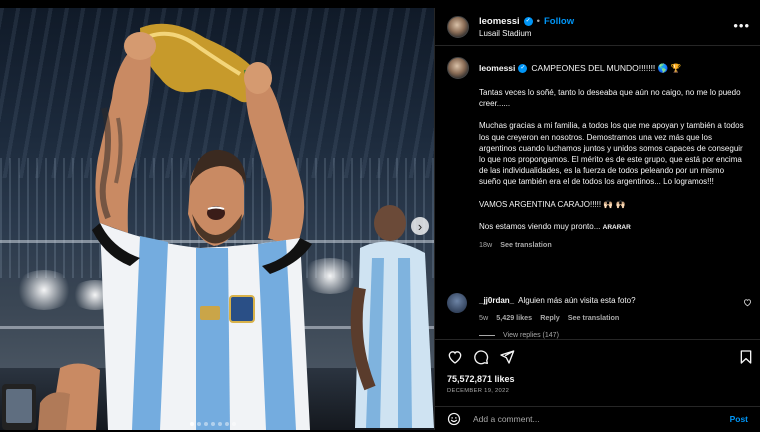 This screenshot has width=760, height=432. Describe the element at coordinates (487, 335) in the screenshot. I see `replies-line` at that location.